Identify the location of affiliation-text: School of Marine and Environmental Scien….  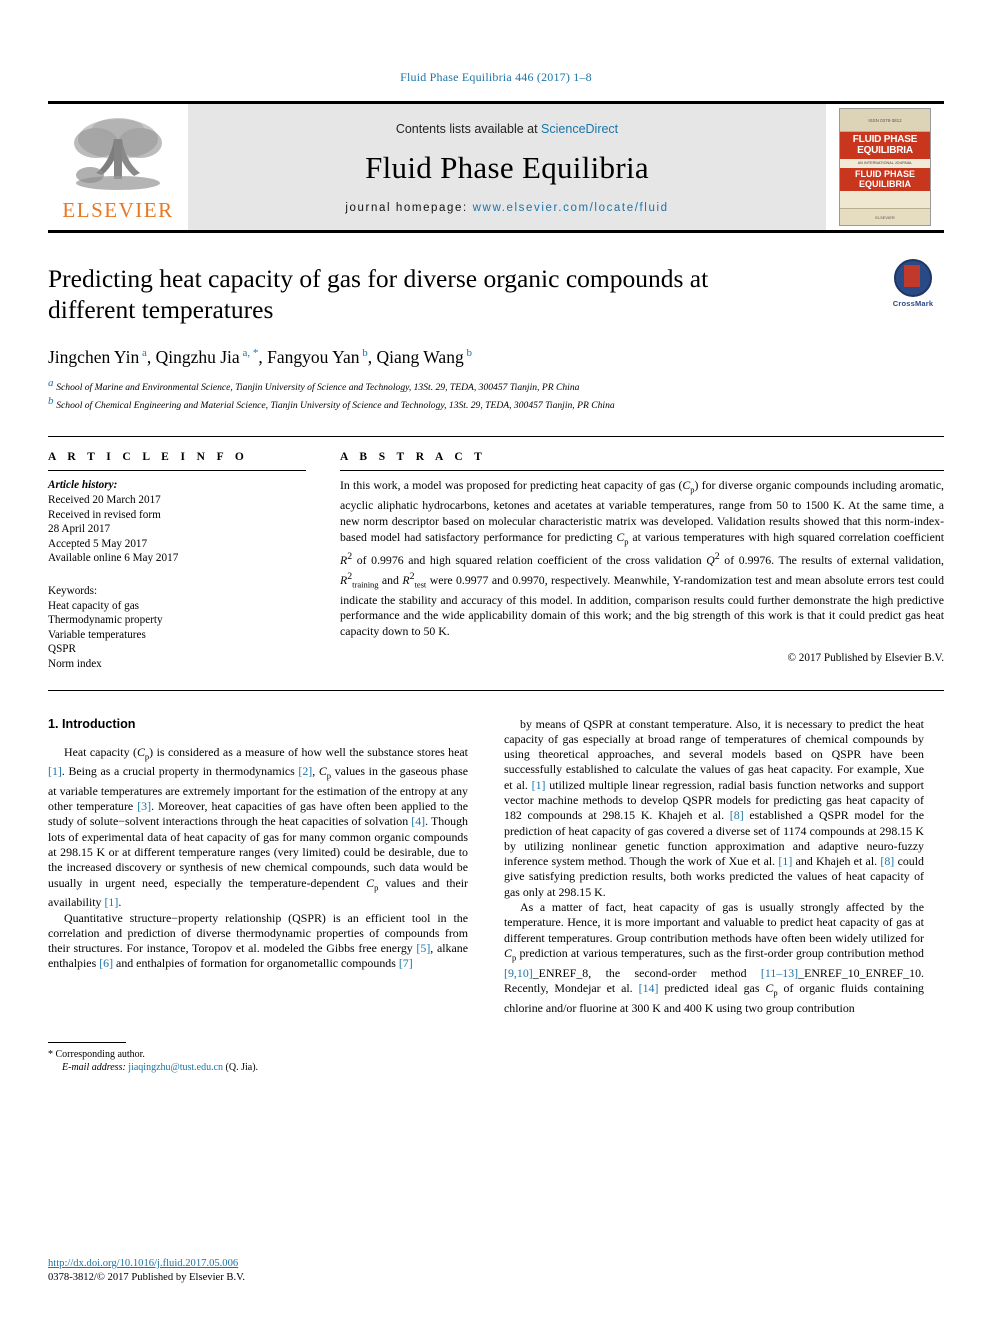
(318, 388).